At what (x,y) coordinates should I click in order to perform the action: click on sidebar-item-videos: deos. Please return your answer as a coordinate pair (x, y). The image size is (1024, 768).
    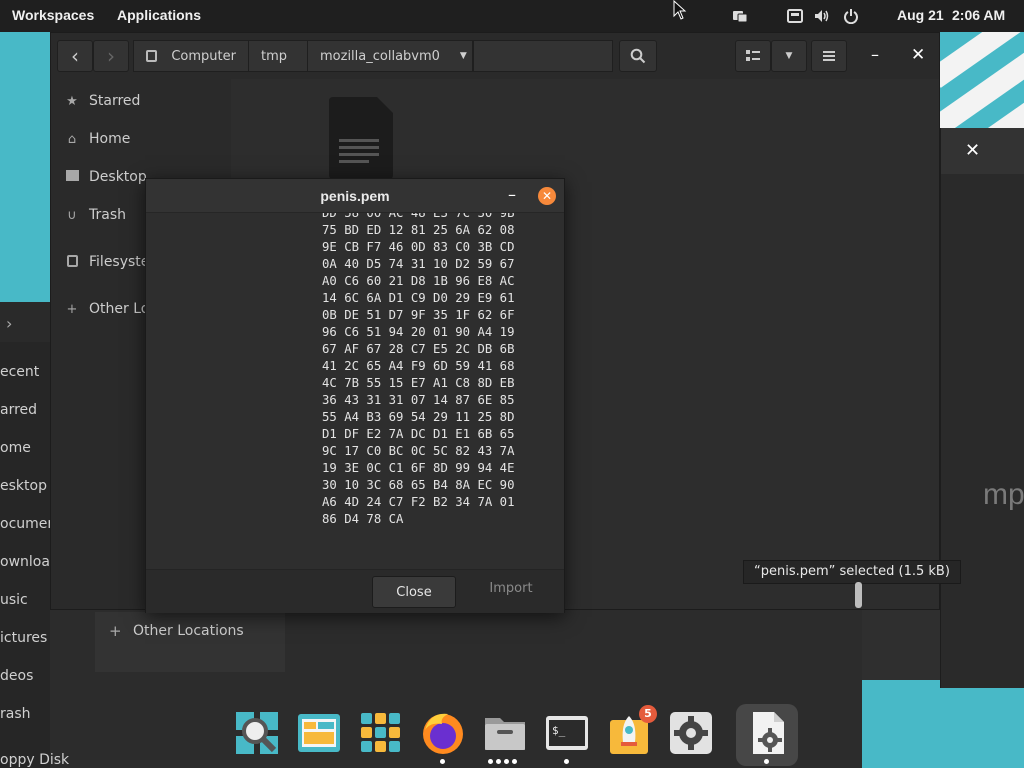
    Looking at the image, I should click on (16, 676).